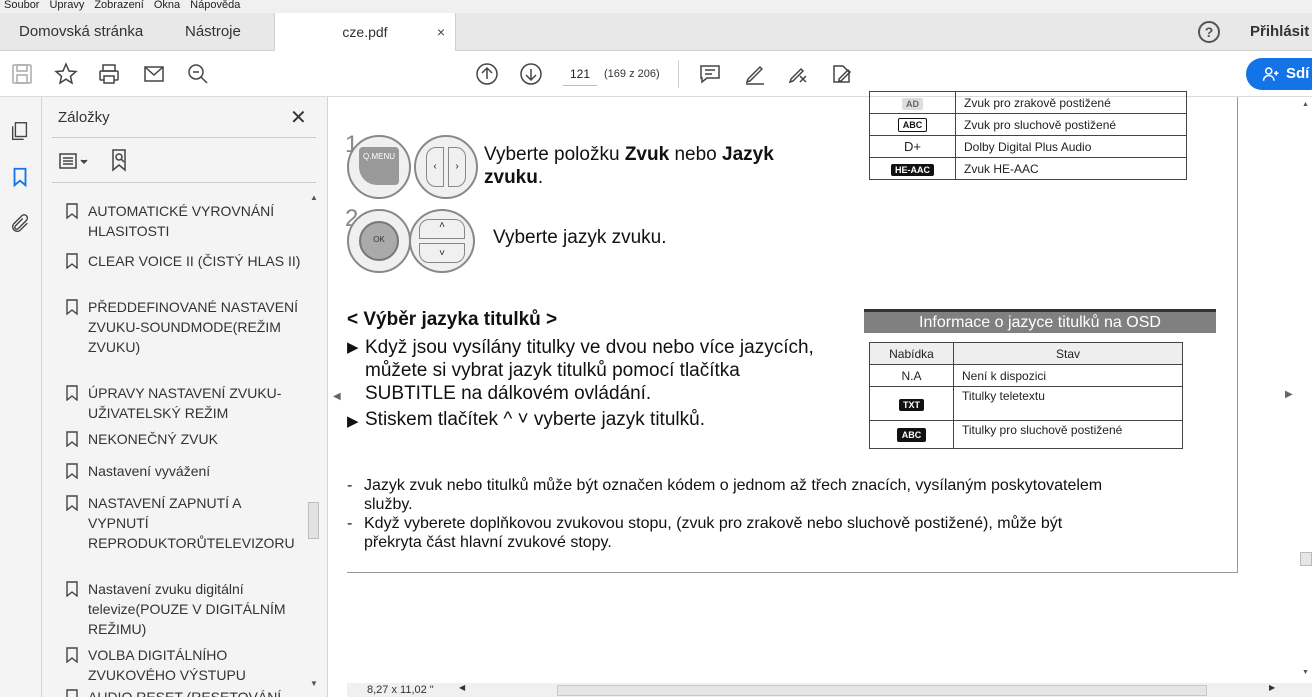 This screenshot has height=697, width=1312. I want to click on scroll-up-icon: ▲, so click(314, 197).